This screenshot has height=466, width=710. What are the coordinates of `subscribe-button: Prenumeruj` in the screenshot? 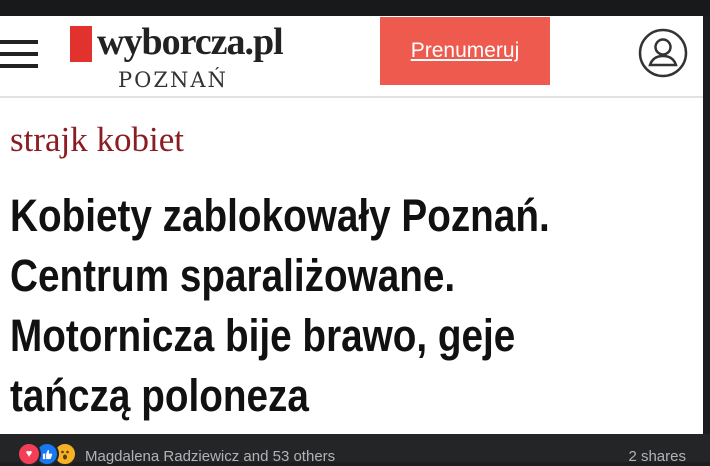 It's located at (465, 51).